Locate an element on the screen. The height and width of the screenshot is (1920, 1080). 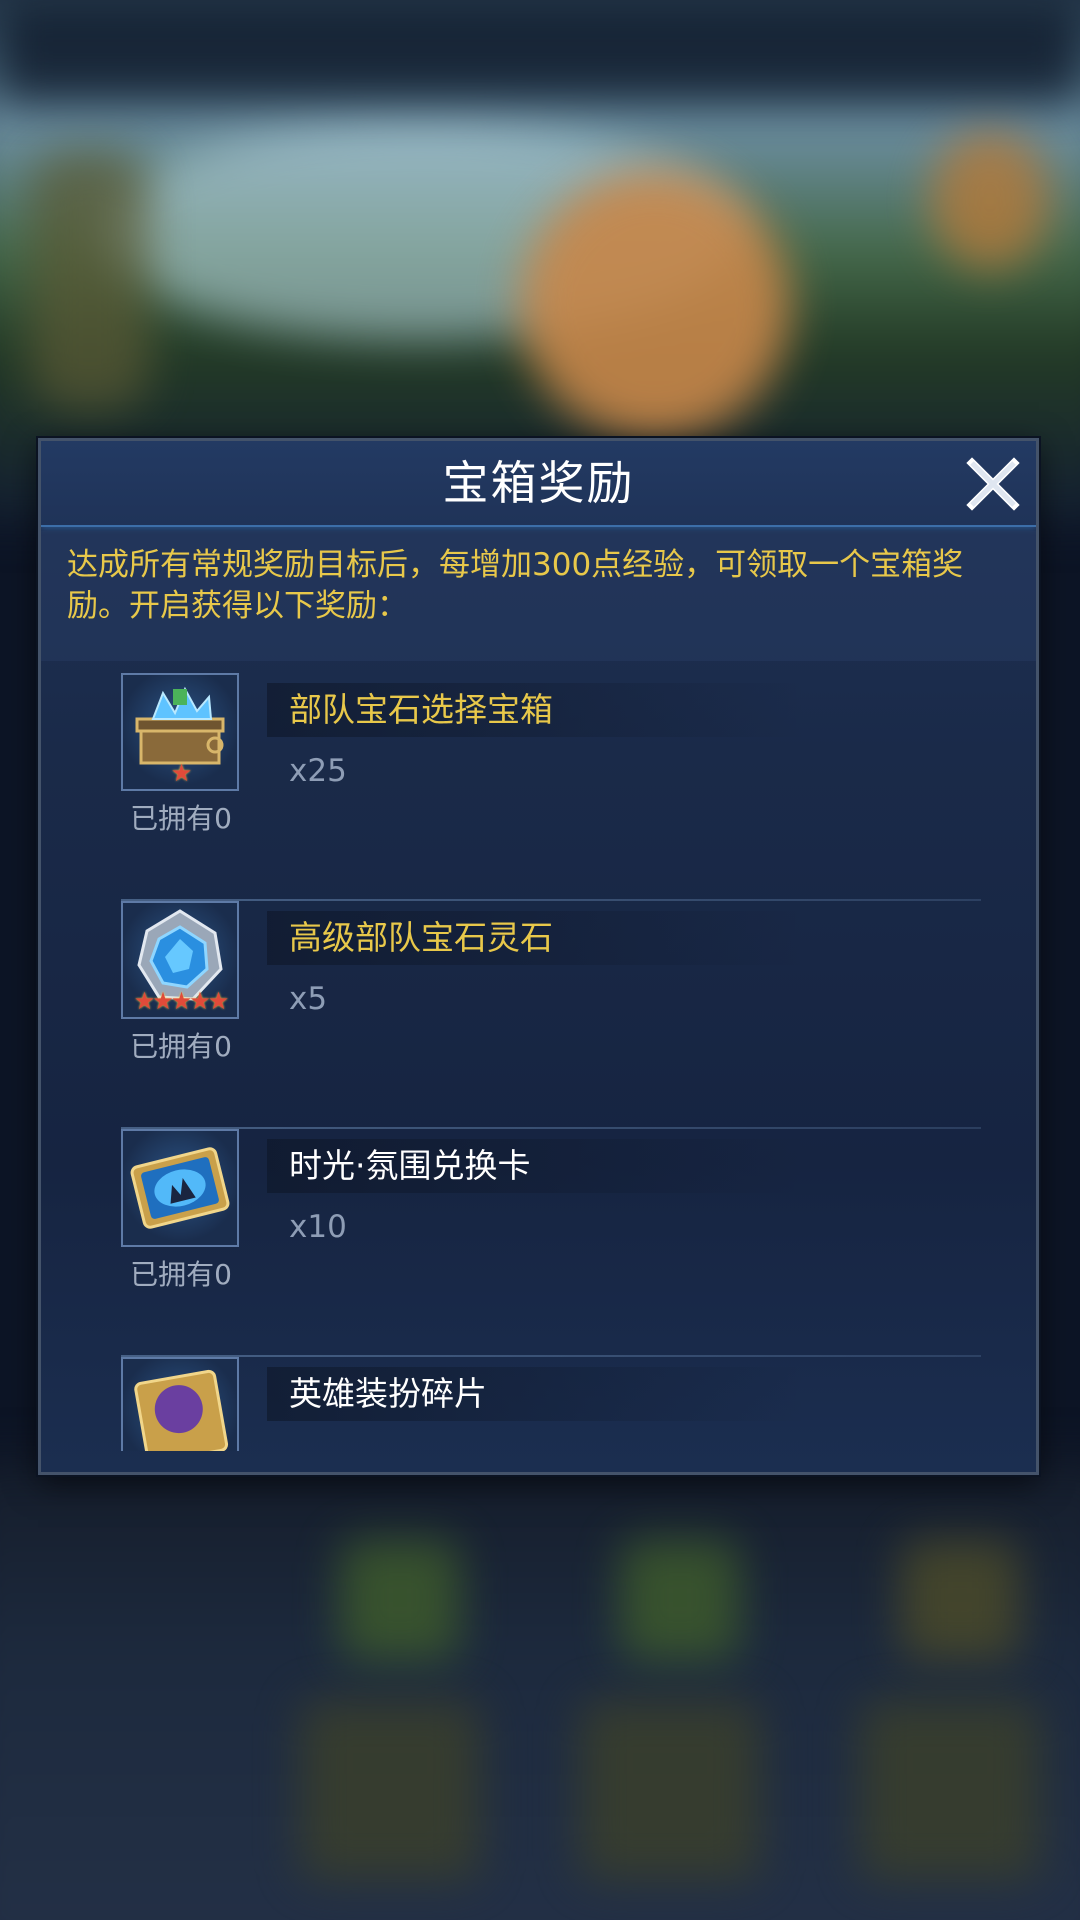
star-rating: ★ is located at coordinates (181, 773).